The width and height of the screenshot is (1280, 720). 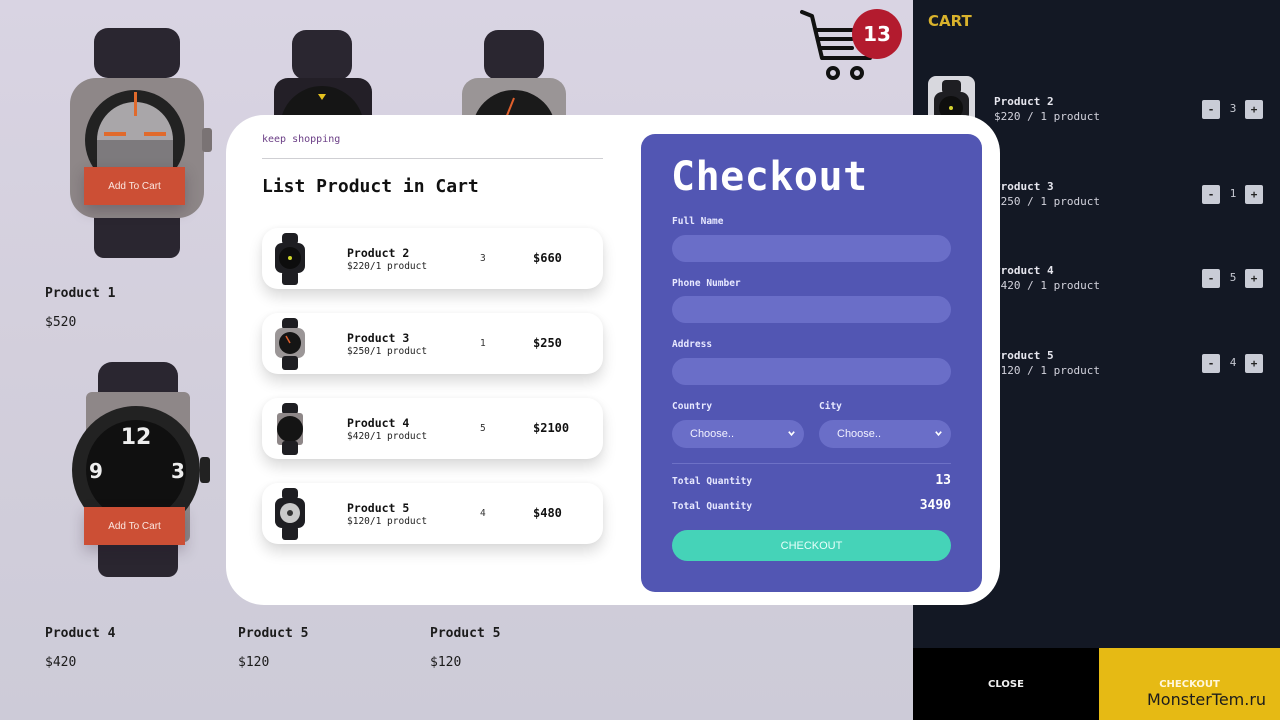 I want to click on item-unit-price: $250/1 product, so click(x=387, y=351).